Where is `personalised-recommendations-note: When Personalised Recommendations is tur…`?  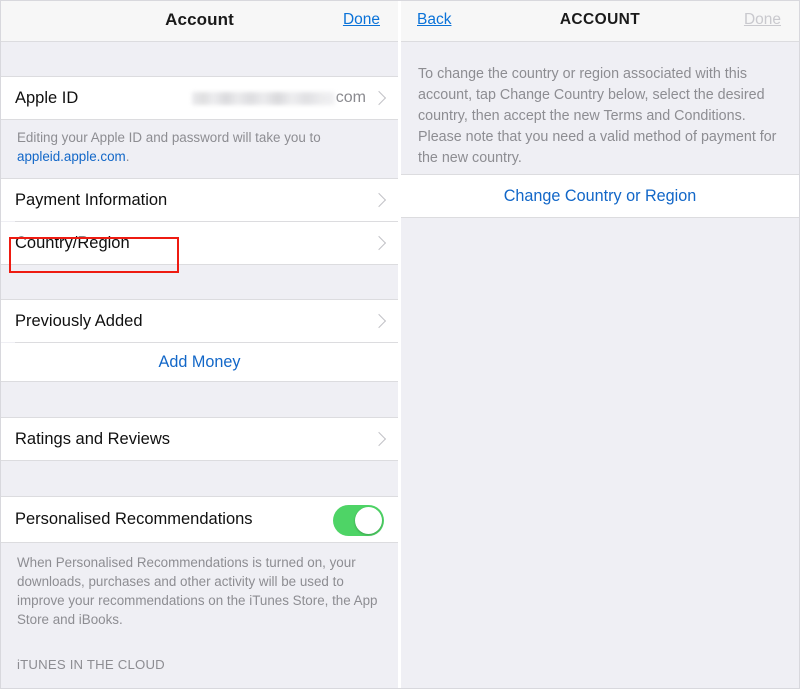
personalised-recommendations-note: When Personalised Recommendations is tur… is located at coordinates (199, 587).